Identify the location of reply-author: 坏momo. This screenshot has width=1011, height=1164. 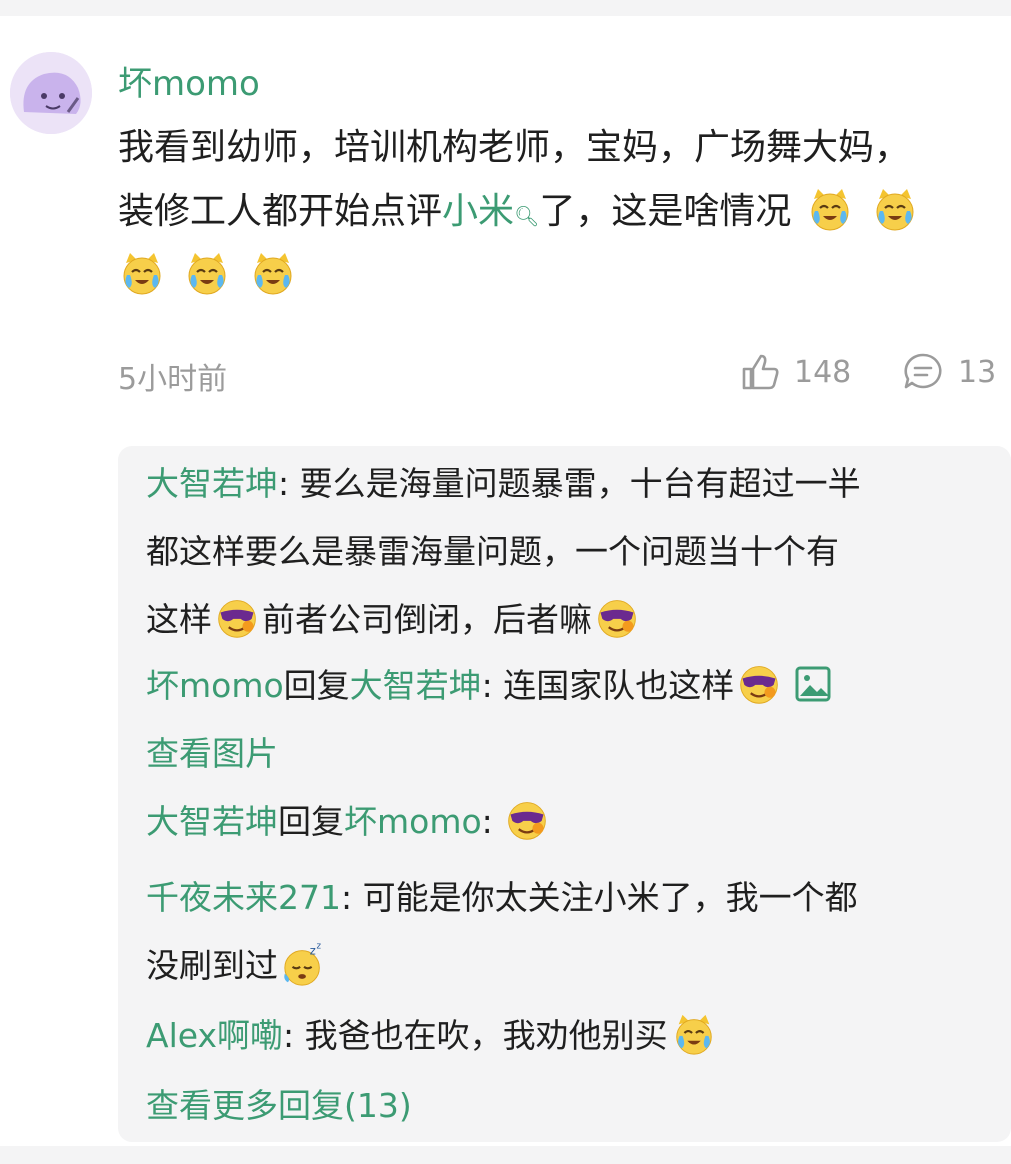
(215, 685).